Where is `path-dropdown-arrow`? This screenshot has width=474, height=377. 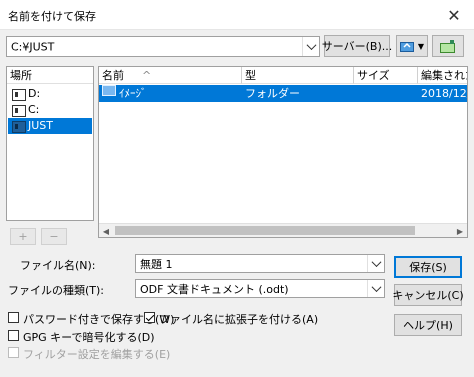
path-dropdown-arrow is located at coordinates (310, 46).